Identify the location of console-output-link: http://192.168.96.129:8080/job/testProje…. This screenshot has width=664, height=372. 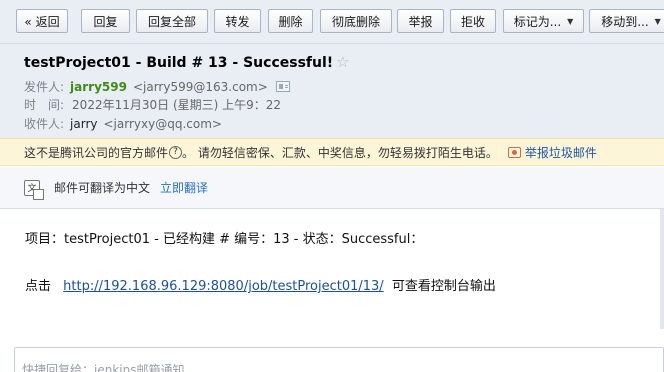
(223, 286).